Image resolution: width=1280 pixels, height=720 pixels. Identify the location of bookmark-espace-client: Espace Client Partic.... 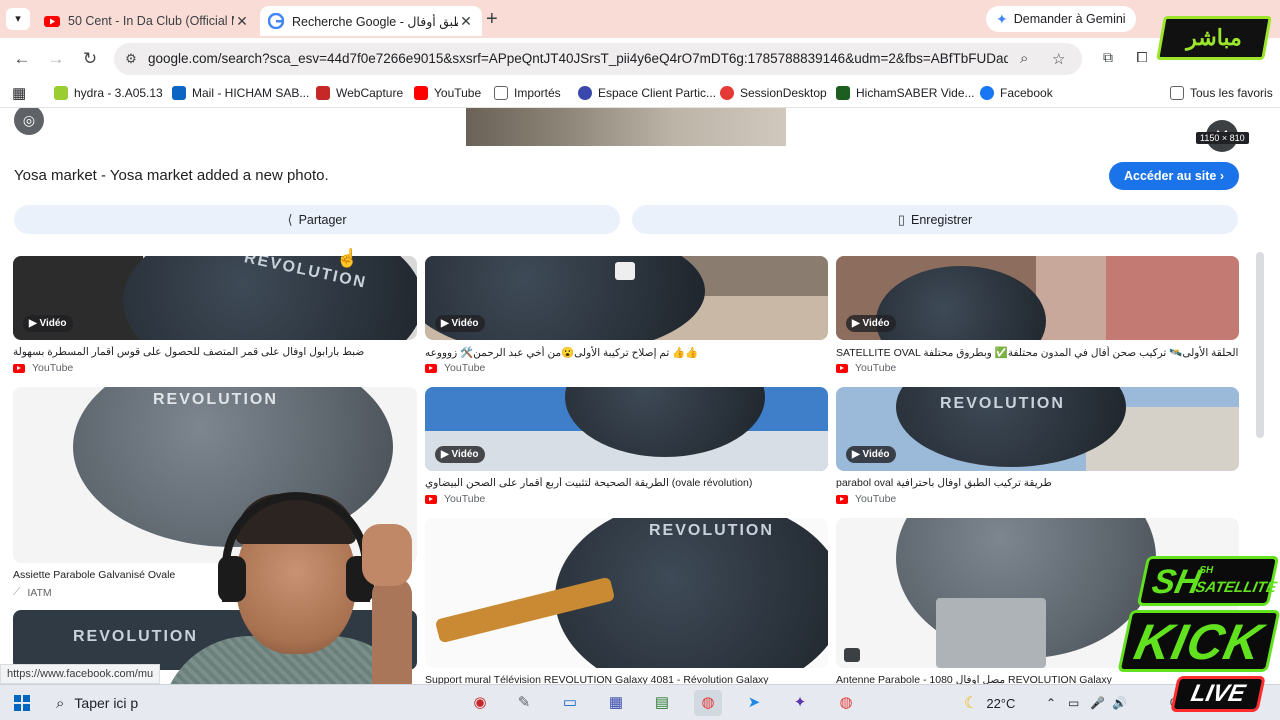
(647, 93).